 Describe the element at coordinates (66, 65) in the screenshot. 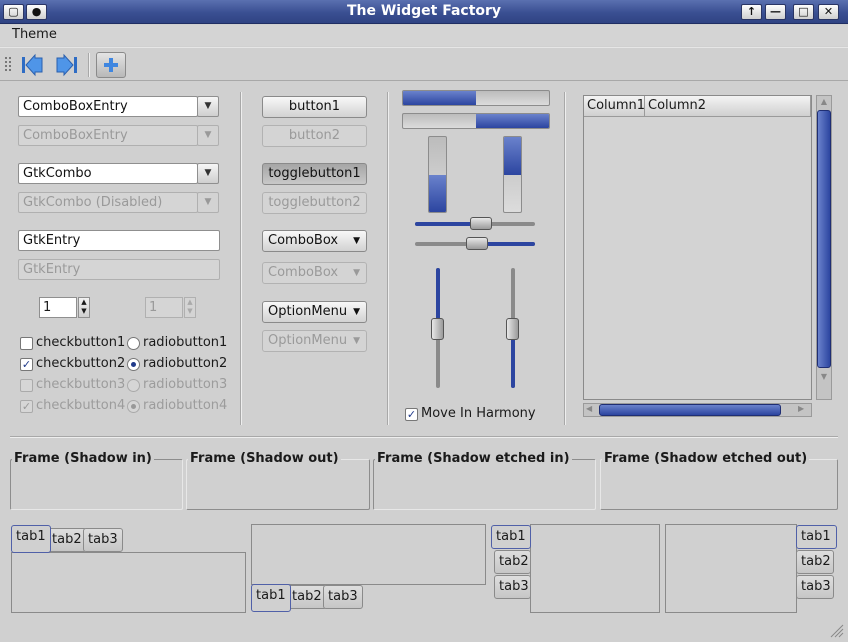

I see `go-last-icon` at that location.